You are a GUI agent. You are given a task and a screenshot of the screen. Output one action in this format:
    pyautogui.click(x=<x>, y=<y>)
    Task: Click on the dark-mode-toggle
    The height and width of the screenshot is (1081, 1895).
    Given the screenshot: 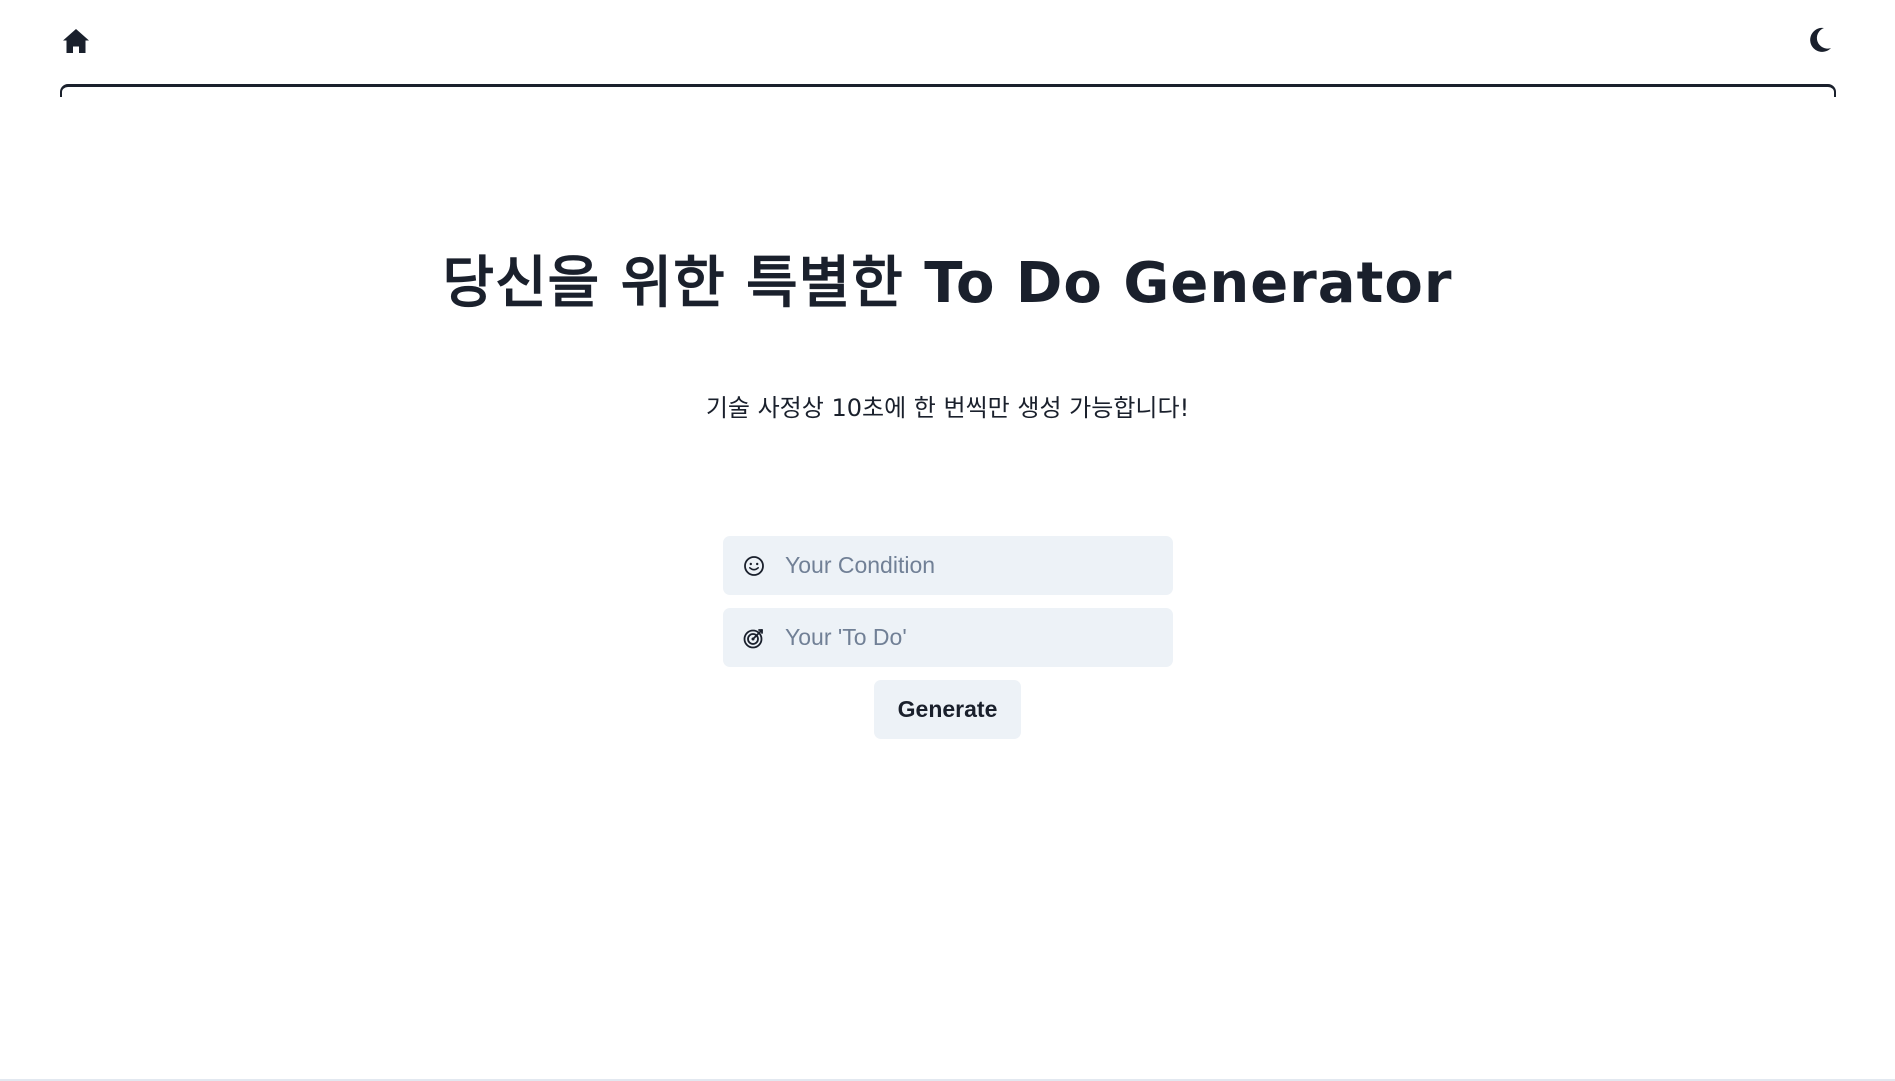 What is the action you would take?
    pyautogui.click(x=1820, y=42)
    